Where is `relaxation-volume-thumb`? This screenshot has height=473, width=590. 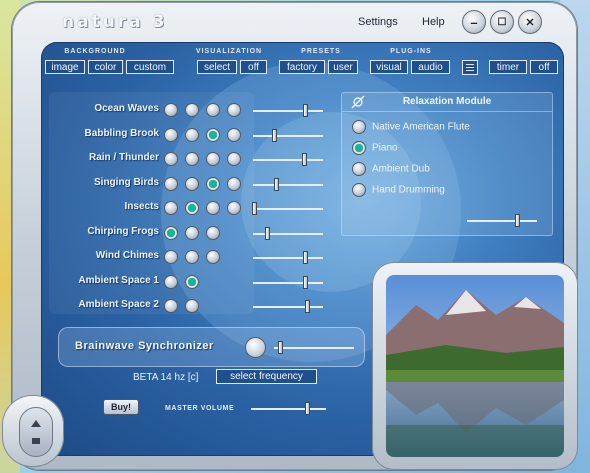
relaxation-volume-thumb is located at coordinates (518, 220).